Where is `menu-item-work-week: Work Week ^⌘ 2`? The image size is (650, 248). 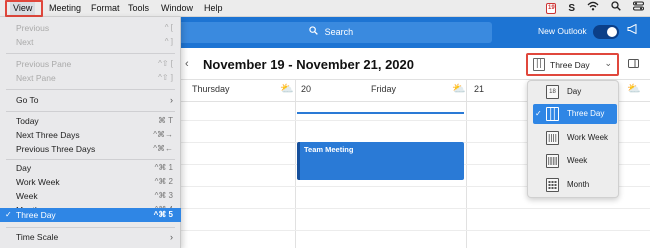 menu-item-work-week: Work Week ^⌘ 2 is located at coordinates (90, 182).